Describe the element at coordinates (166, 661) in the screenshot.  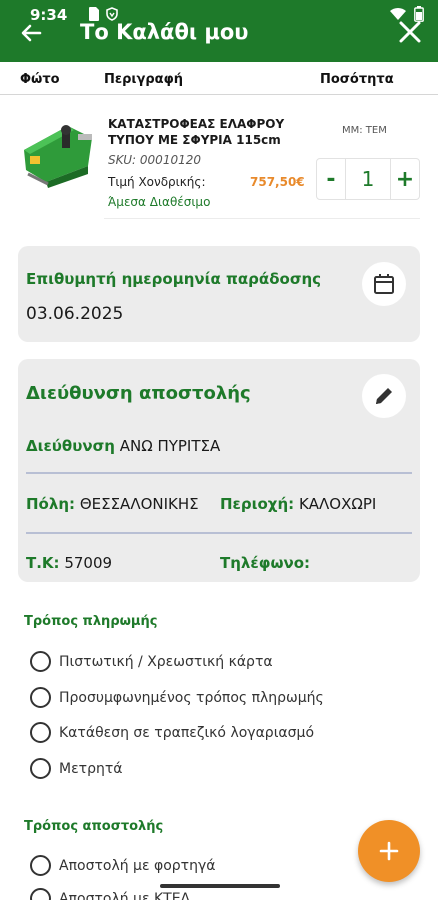
I see `payment-option-label: Πιστωτική / Χρεωστική κάρτα` at that location.